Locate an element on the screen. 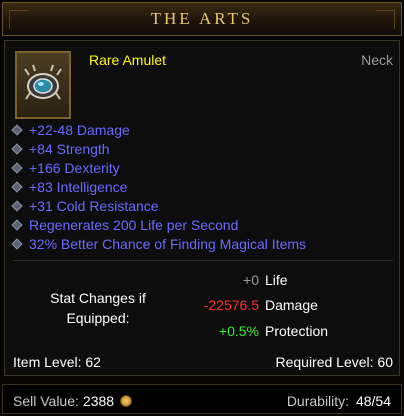  affix-text: +22-48 Damage is located at coordinates (79, 129).